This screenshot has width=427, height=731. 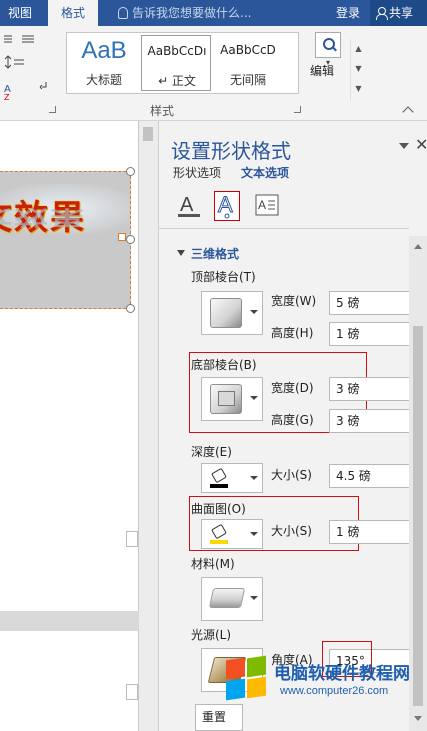 I want to click on pane-menu-icon, so click(x=404, y=146).